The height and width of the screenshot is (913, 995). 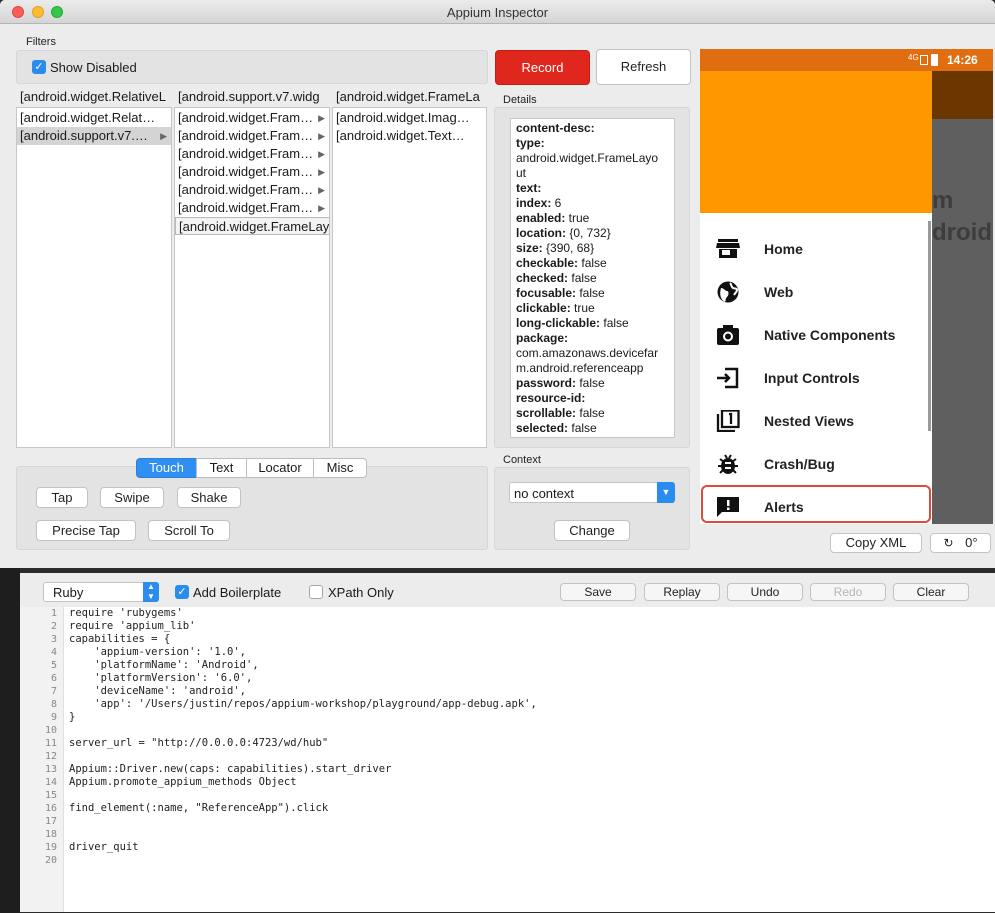 I want to click on save-button: Save, so click(x=598, y=592).